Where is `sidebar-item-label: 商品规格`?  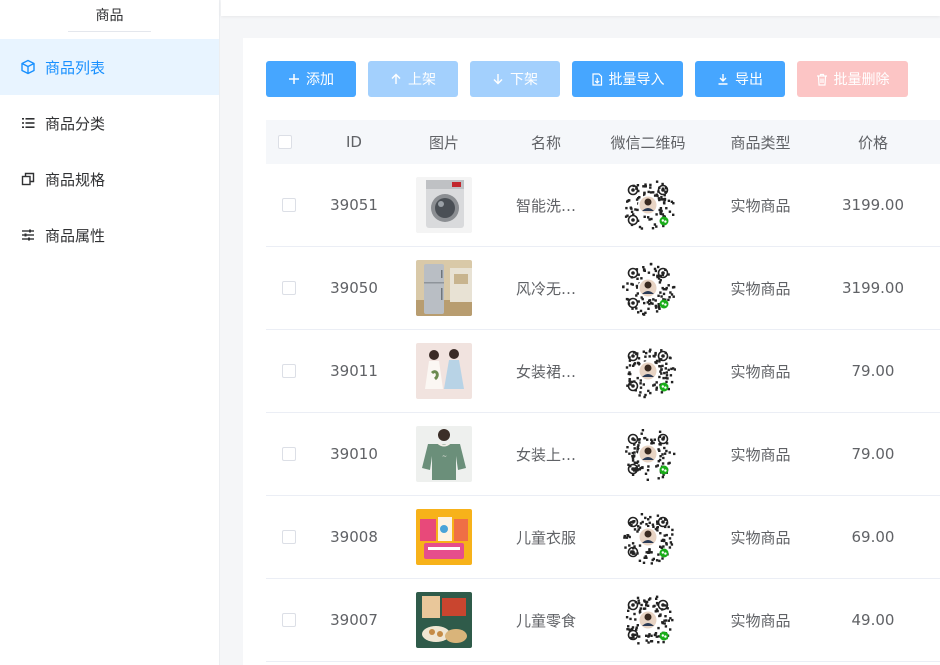
sidebar-item-label: 商品规格 is located at coordinates (75, 179).